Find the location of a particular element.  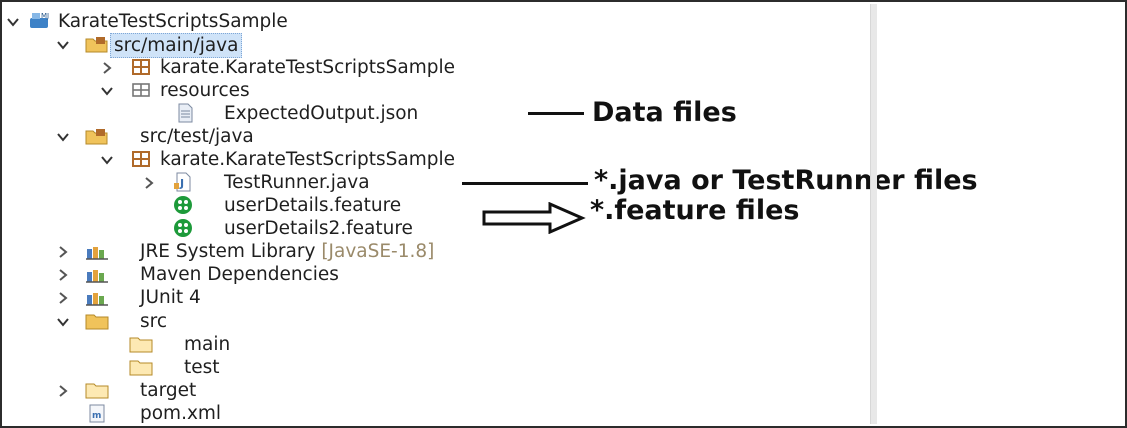

target-label: target is located at coordinates (168, 390).